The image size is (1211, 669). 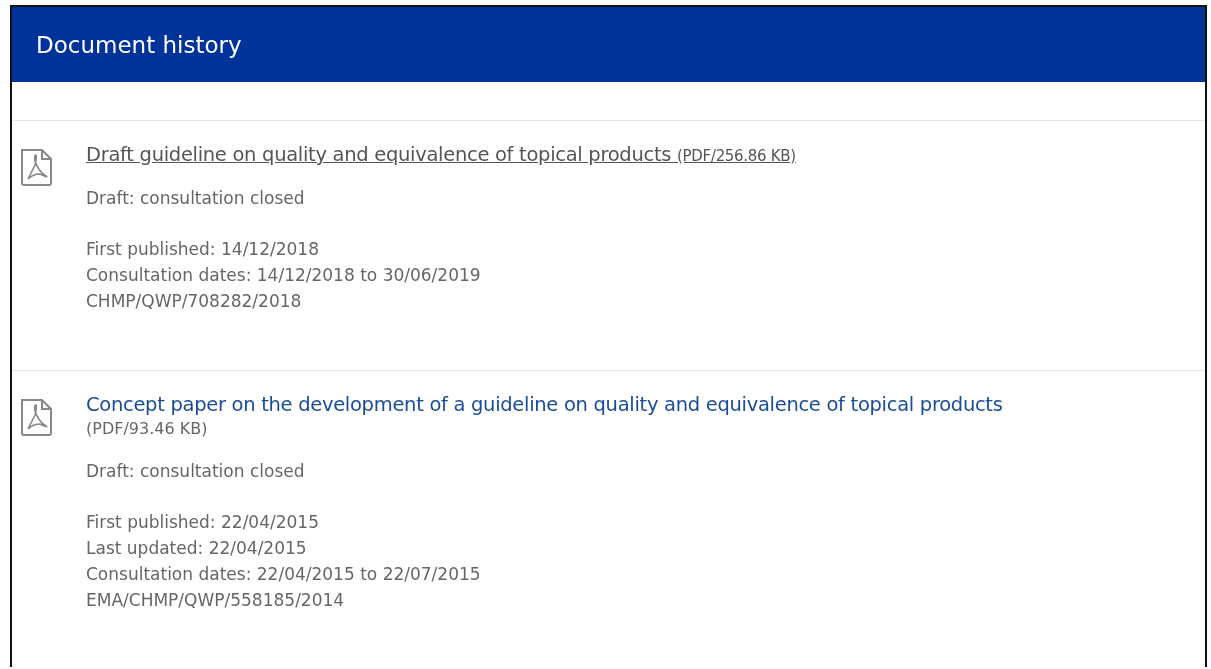 What do you see at coordinates (203, 522) in the screenshot?
I see `document-detail: First published: 22/04/2015` at bounding box center [203, 522].